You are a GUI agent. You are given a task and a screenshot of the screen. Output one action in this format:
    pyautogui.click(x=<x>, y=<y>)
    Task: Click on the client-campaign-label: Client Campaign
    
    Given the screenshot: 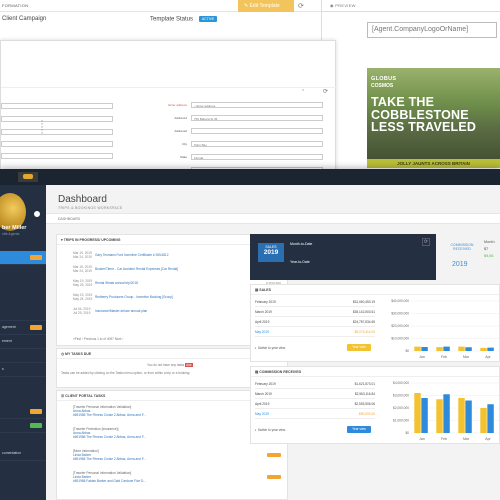 What is the action you would take?
    pyautogui.click(x=24, y=19)
    